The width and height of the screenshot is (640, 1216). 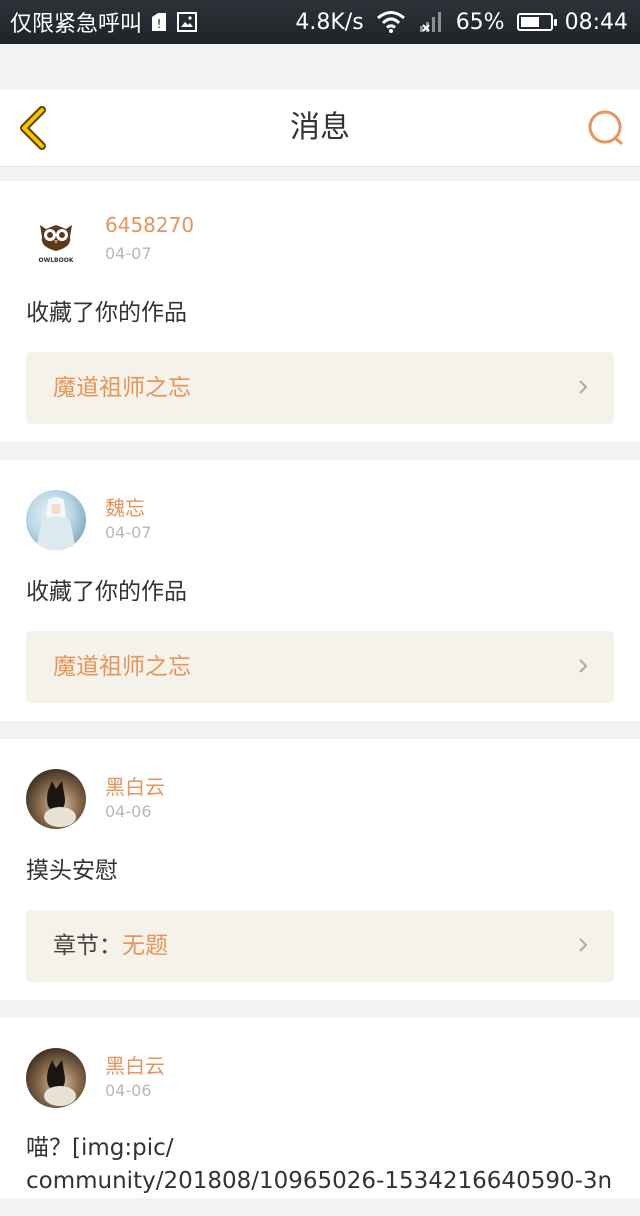 I want to click on carrier-text: 仅限紧急呼叫, so click(x=76, y=24).